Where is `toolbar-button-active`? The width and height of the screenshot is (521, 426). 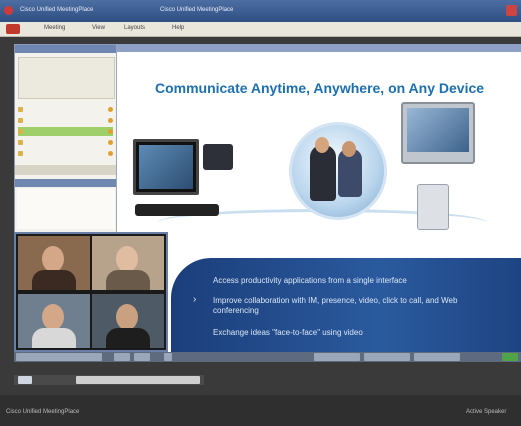
toolbar-button-active is located at coordinates (510, 357).